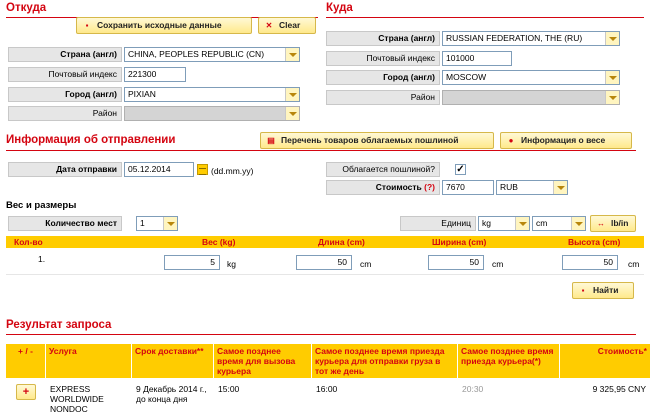 Image resolution: width=650 pixels, height=420 pixels. I want to click on from-district-select, so click(212, 113).